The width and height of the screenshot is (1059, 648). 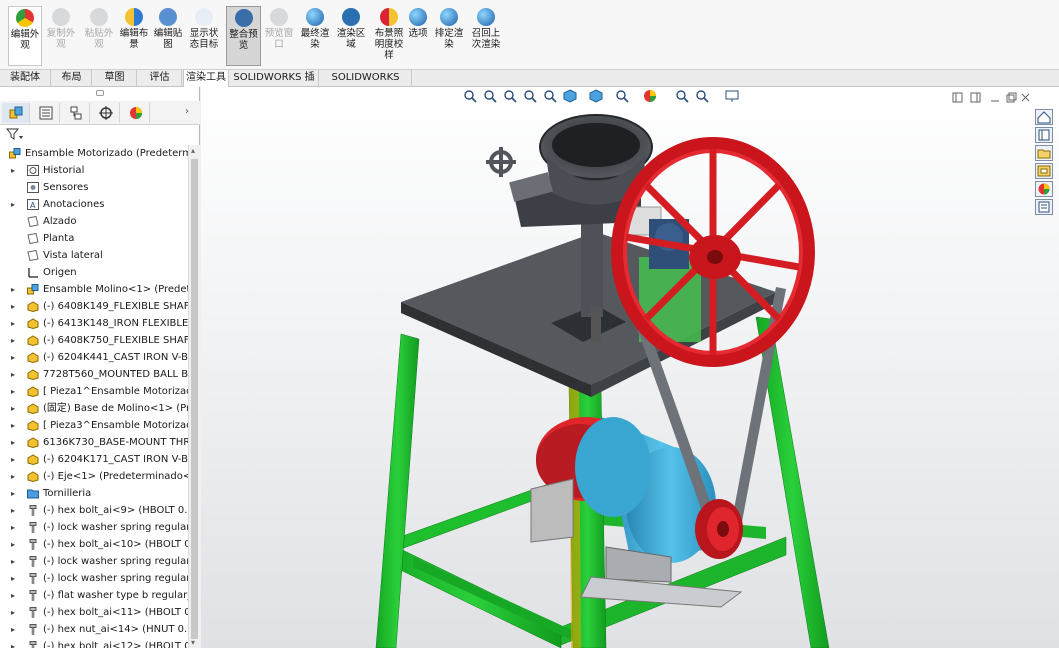 I want to click on tree-item: ▸ 6136K730_BASE-MOUNT THRE, so click(x=94, y=442).